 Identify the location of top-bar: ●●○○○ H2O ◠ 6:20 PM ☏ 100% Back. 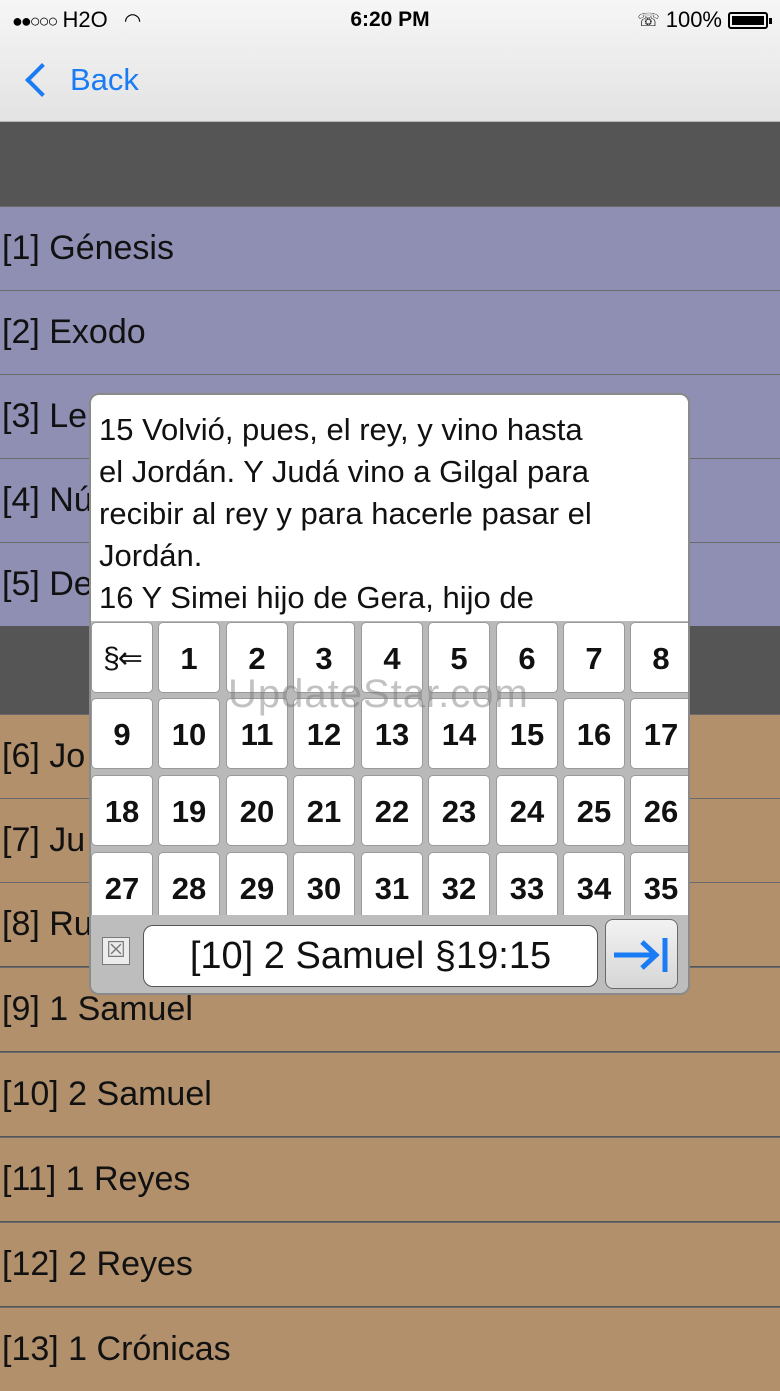
(390, 61).